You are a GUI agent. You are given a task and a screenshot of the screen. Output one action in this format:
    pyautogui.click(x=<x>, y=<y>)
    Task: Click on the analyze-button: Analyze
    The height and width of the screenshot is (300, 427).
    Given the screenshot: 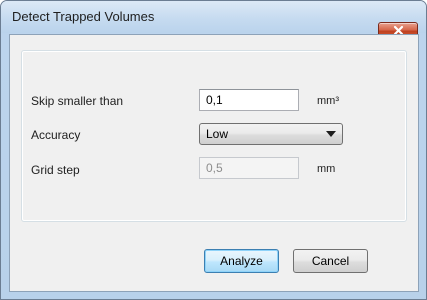 What is the action you would take?
    pyautogui.click(x=241, y=261)
    